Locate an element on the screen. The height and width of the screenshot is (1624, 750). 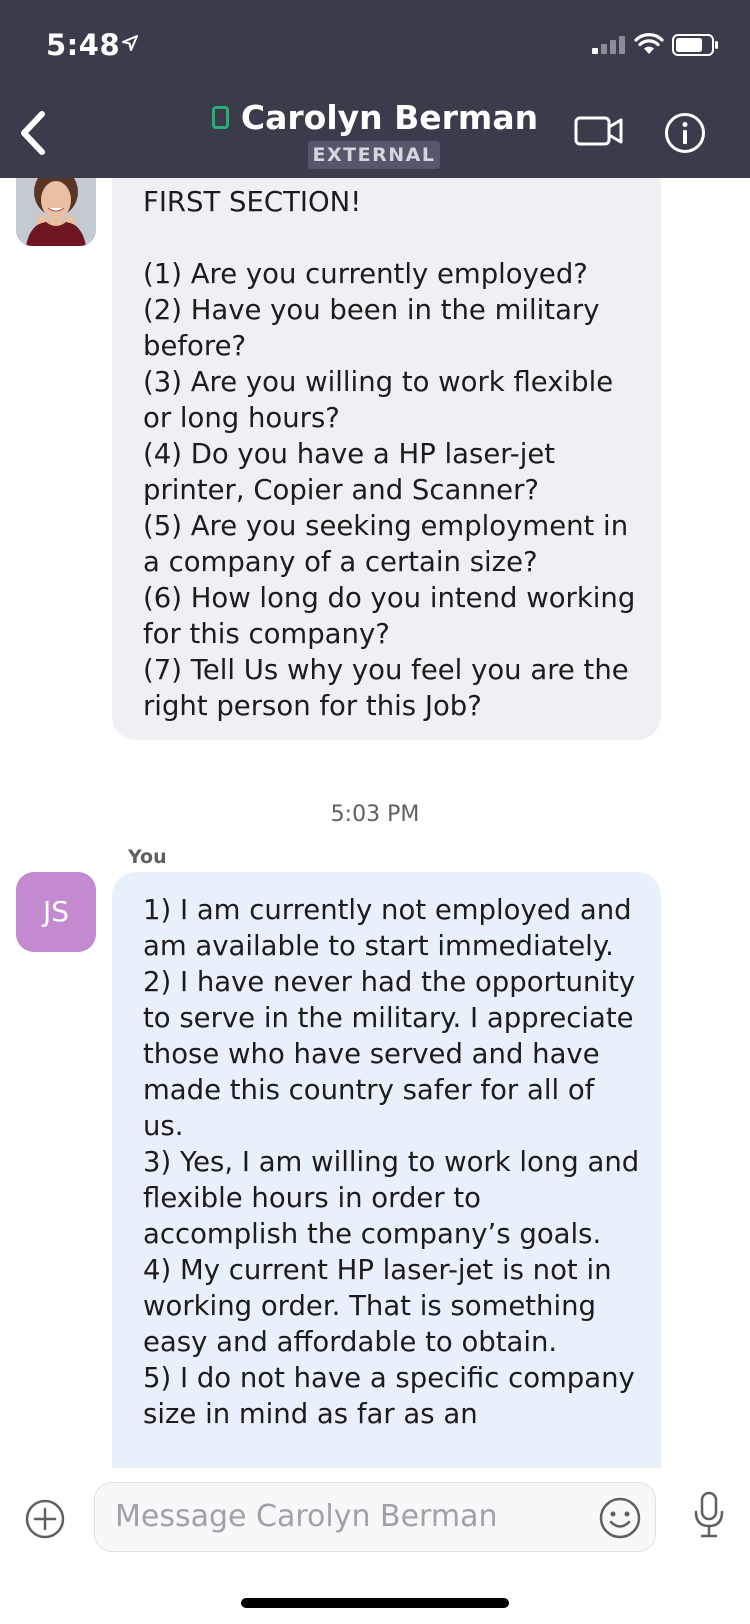
presence-status-icon is located at coordinates (220, 117).